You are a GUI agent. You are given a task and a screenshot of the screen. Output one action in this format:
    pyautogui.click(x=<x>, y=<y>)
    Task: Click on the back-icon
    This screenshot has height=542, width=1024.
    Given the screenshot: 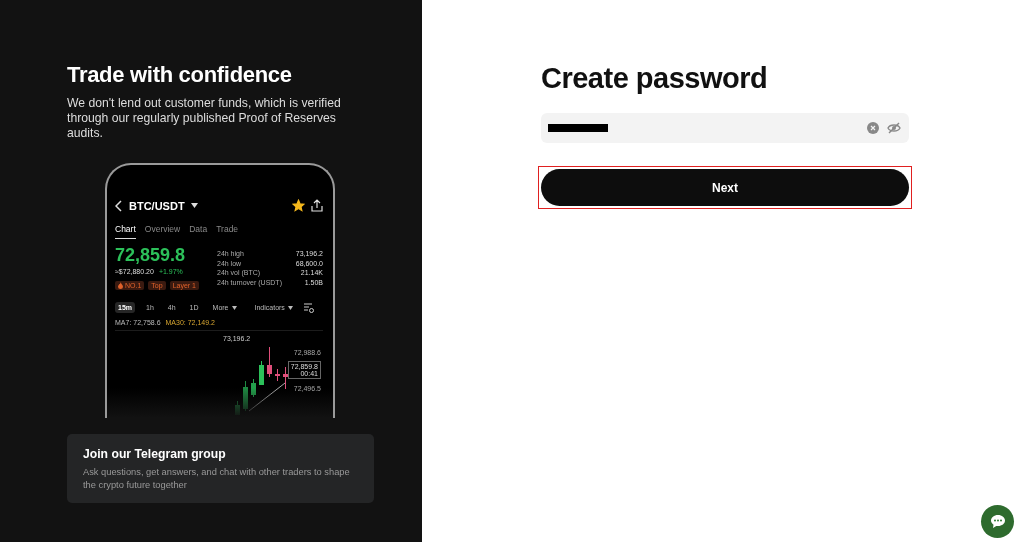 What is the action you would take?
    pyautogui.click(x=119, y=205)
    